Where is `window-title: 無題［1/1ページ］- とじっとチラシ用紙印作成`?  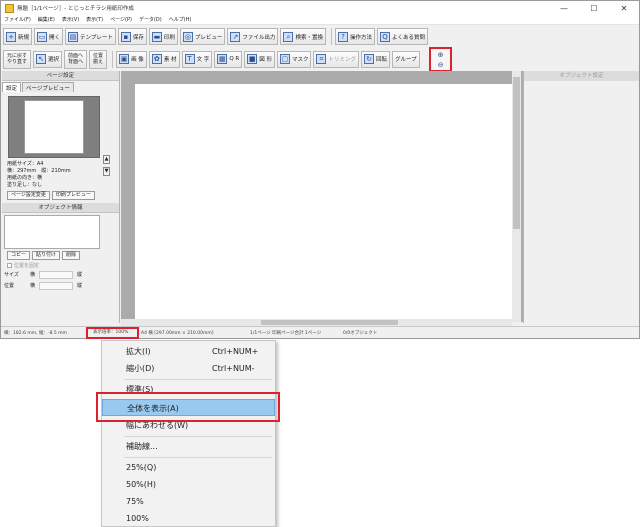 window-title: 無題［1/1ページ］- とじっとチラシ用紙印作成 is located at coordinates (75, 9).